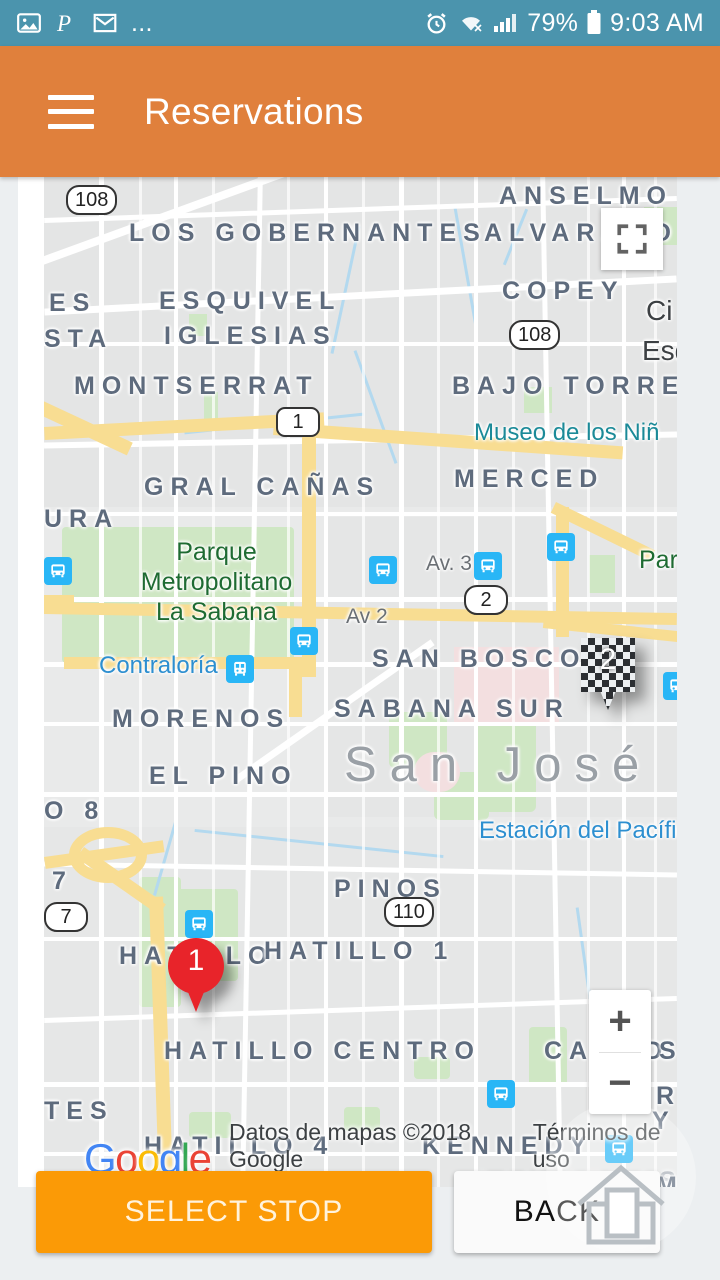  I want to click on battery-icon, so click(594, 23).